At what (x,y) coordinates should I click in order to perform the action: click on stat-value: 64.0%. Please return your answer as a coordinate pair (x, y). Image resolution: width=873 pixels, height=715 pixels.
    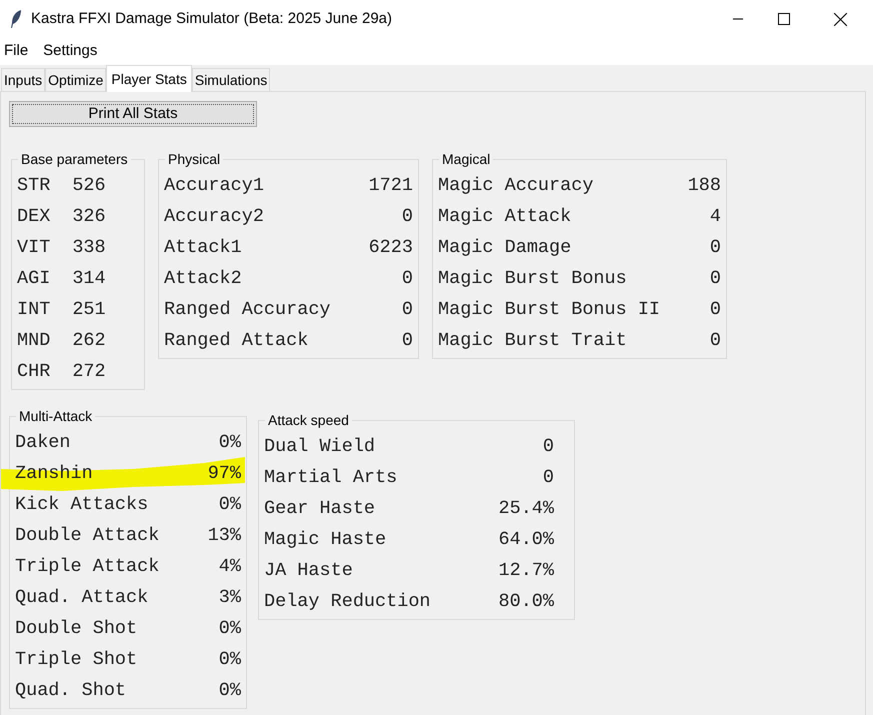
    Looking at the image, I should click on (526, 540).